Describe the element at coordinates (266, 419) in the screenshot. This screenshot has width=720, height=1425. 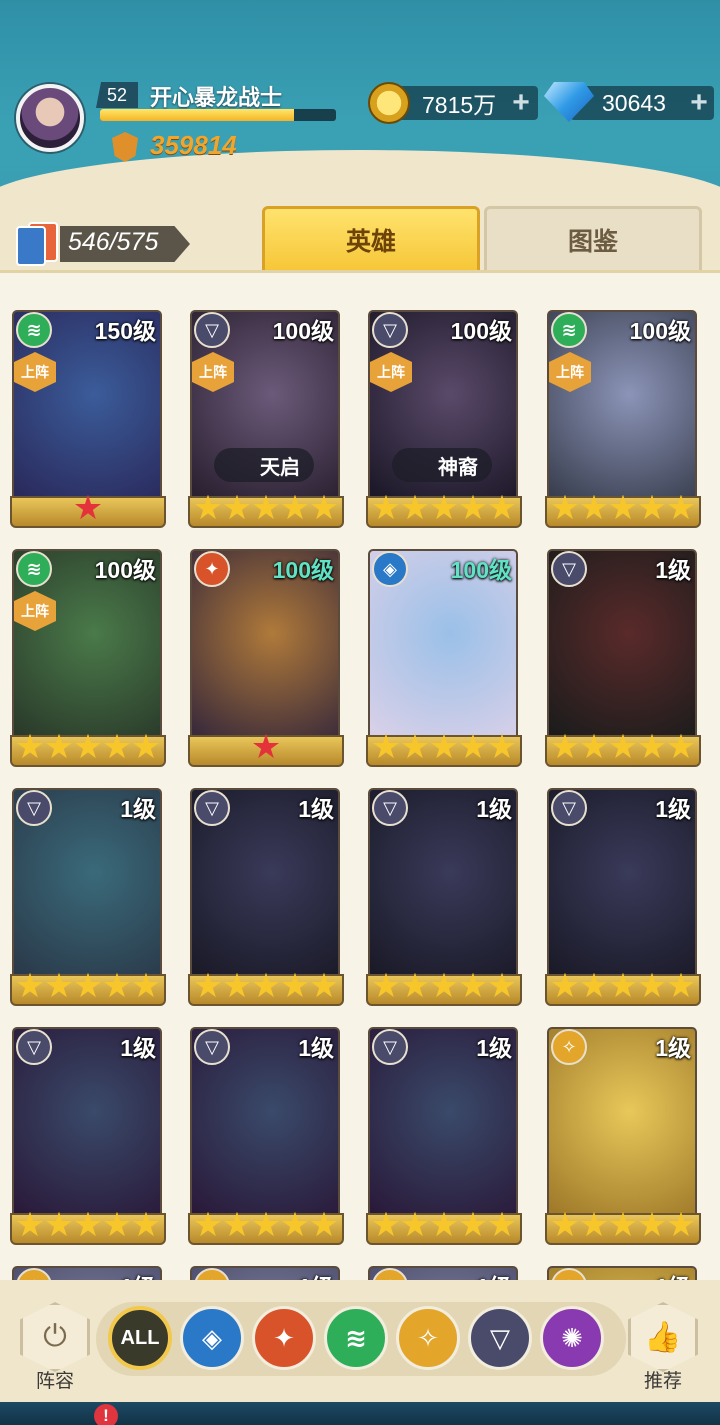
I see `hero-card: ▽ 100级 上阵 天启` at that location.